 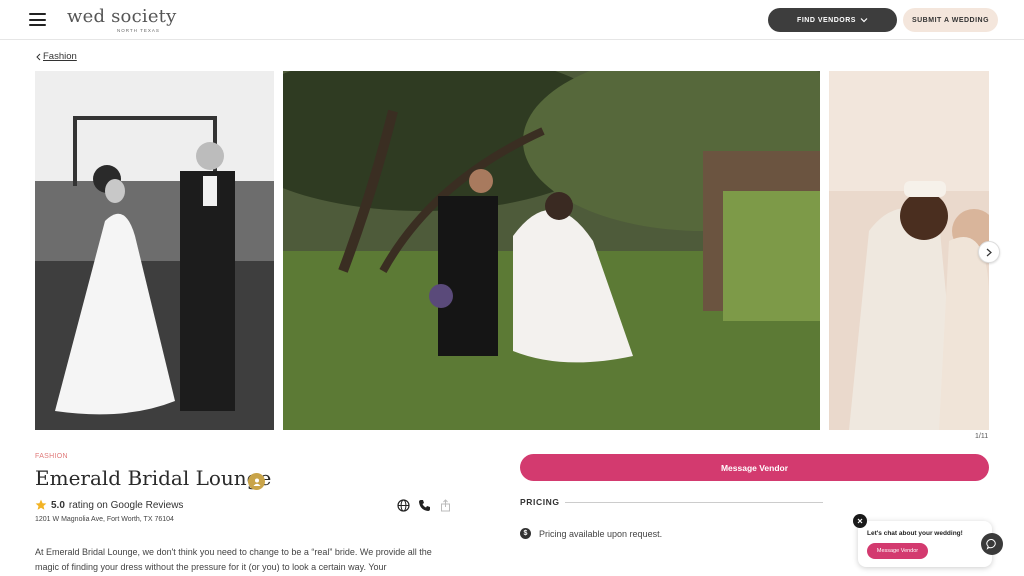 What do you see at coordinates (58, 505) in the screenshot?
I see `rating-value: 5.0` at bounding box center [58, 505].